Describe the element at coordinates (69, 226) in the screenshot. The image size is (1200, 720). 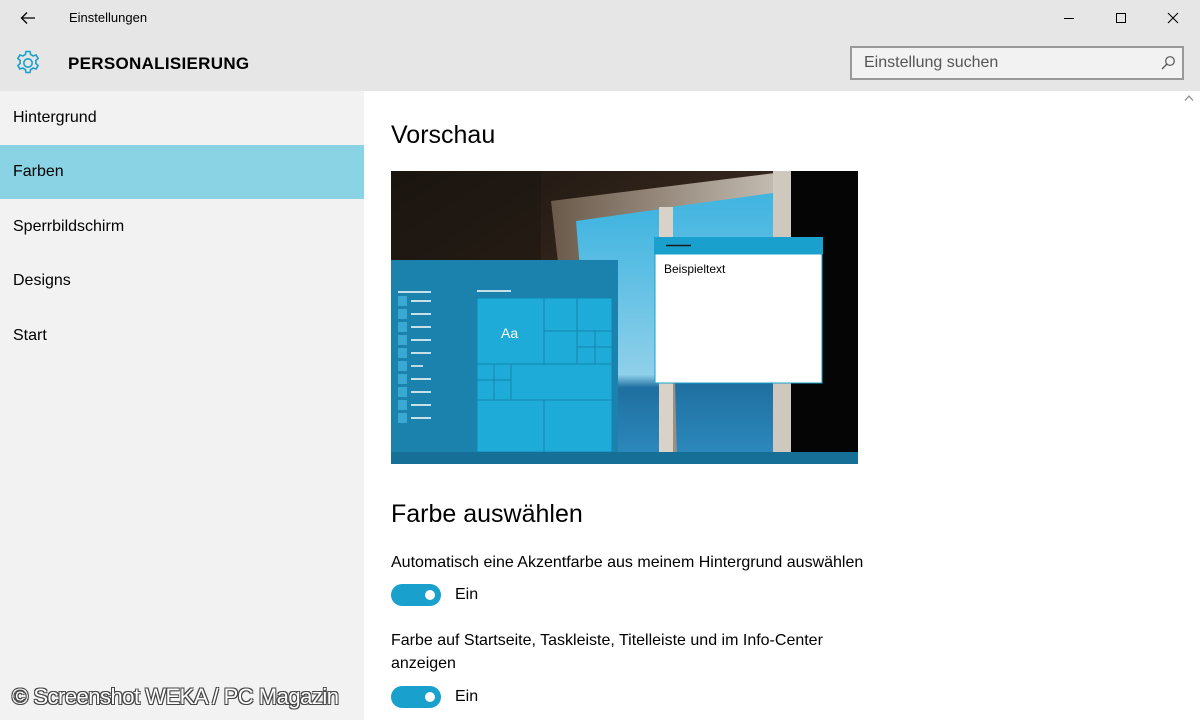
I see `sidebar-item-label: Sperrbildschirm` at that location.